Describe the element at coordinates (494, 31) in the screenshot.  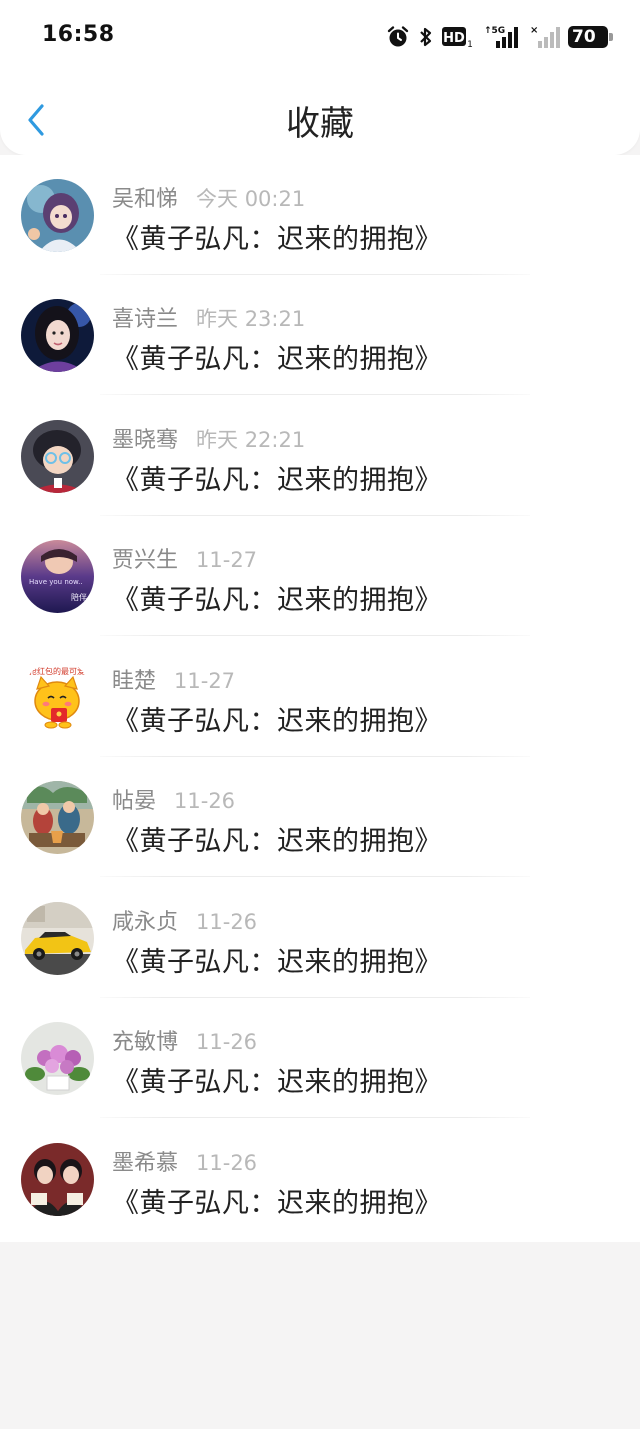
I see `svg-text: ↑5G` at that location.